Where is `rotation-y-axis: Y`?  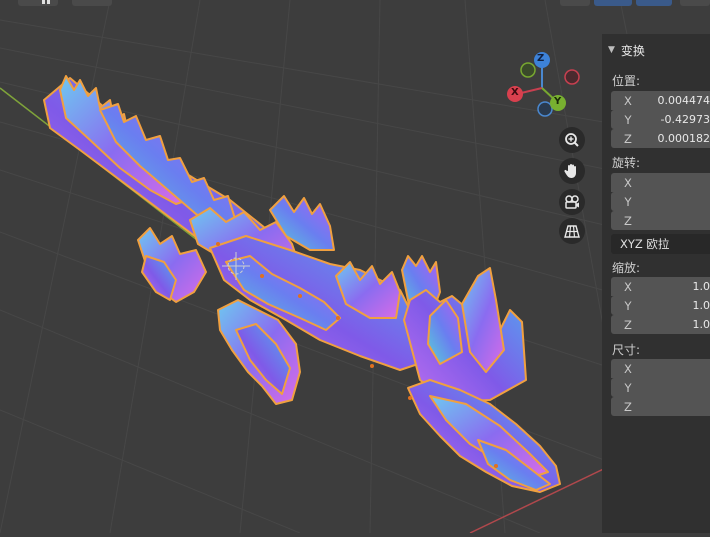 rotation-y-axis: Y is located at coordinates (628, 201).